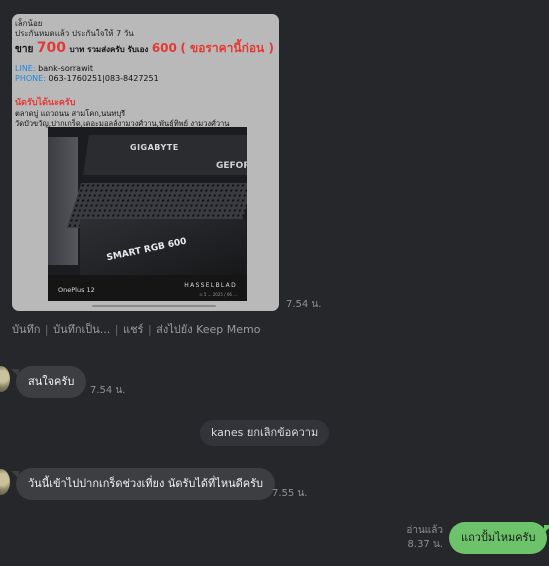 The height and width of the screenshot is (566, 549). I want to click on phone-value: 063-1760251|083-8427251, so click(103, 78).